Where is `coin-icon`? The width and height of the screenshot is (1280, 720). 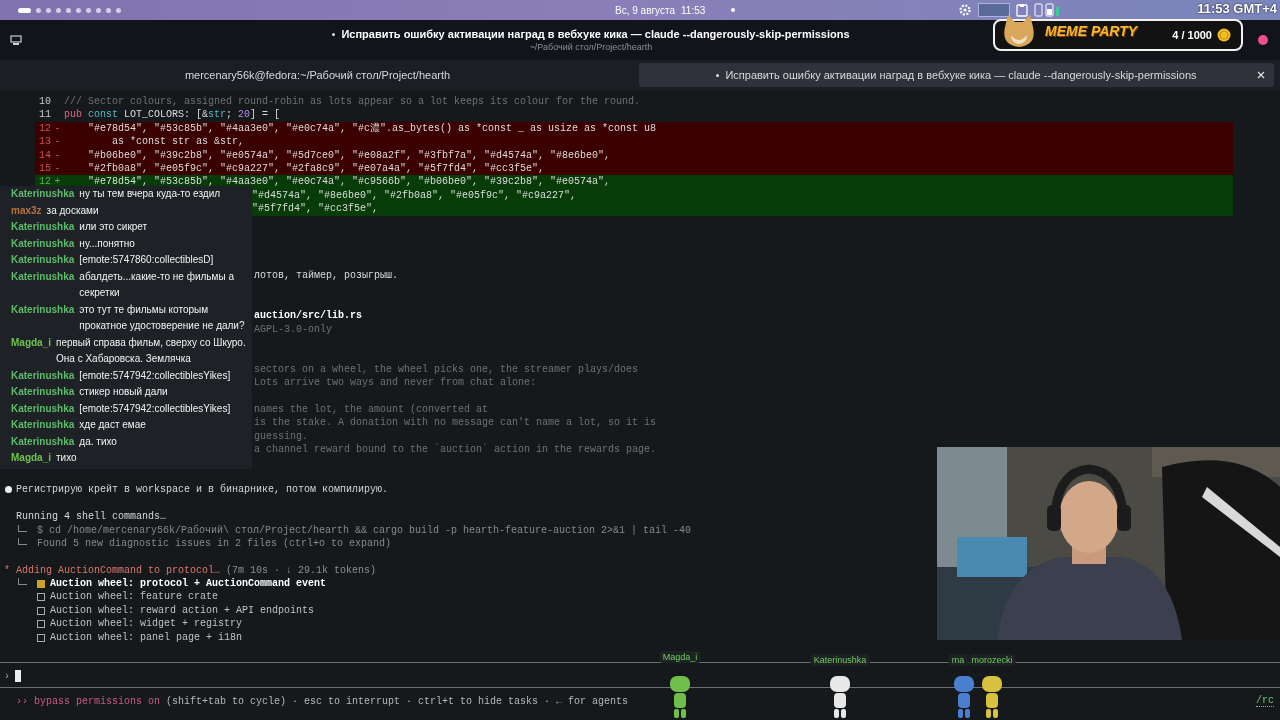 coin-icon is located at coordinates (1224, 35).